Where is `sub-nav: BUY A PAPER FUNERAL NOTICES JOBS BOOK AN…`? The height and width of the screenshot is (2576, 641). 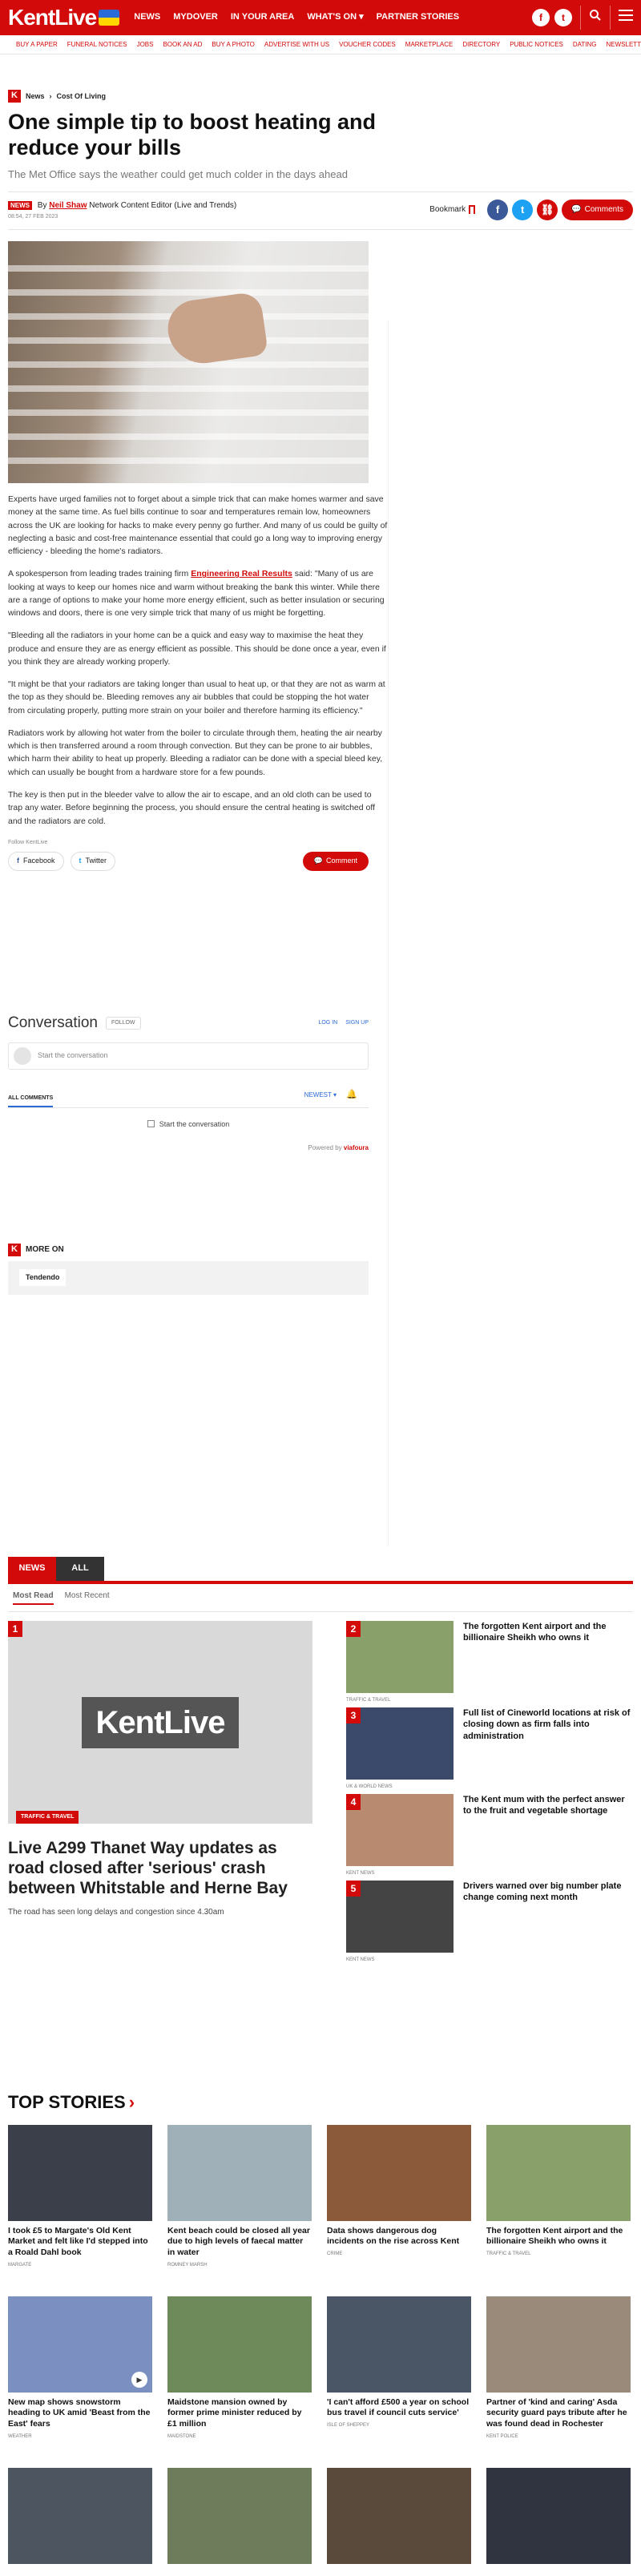
sub-nav: BUY A PAPER FUNERAL NOTICES JOBS BOOK AN… is located at coordinates (320, 44).